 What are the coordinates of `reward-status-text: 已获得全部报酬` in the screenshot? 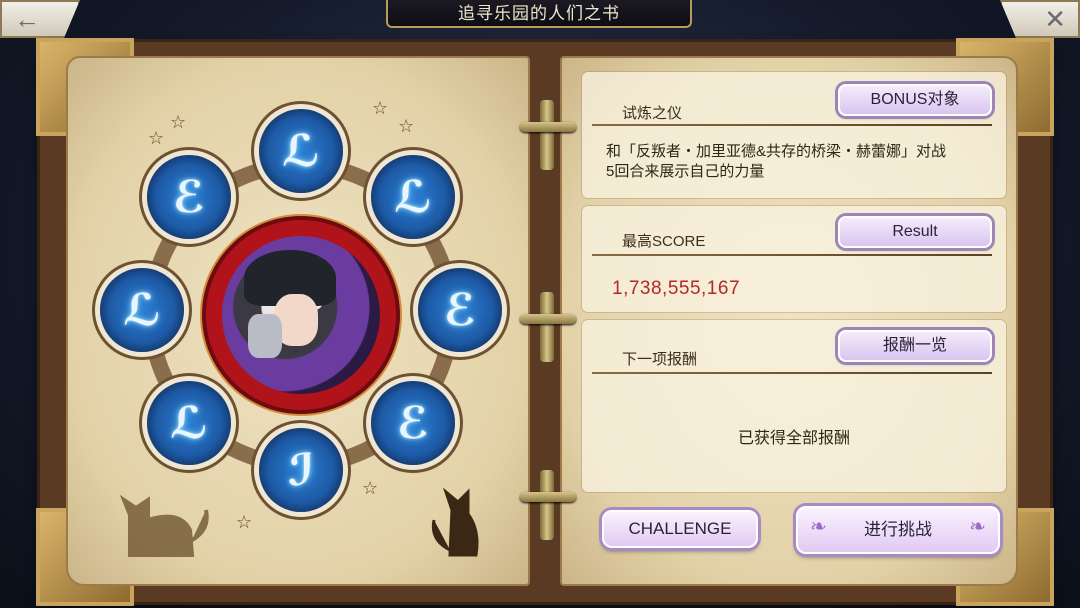 It's located at (793, 438).